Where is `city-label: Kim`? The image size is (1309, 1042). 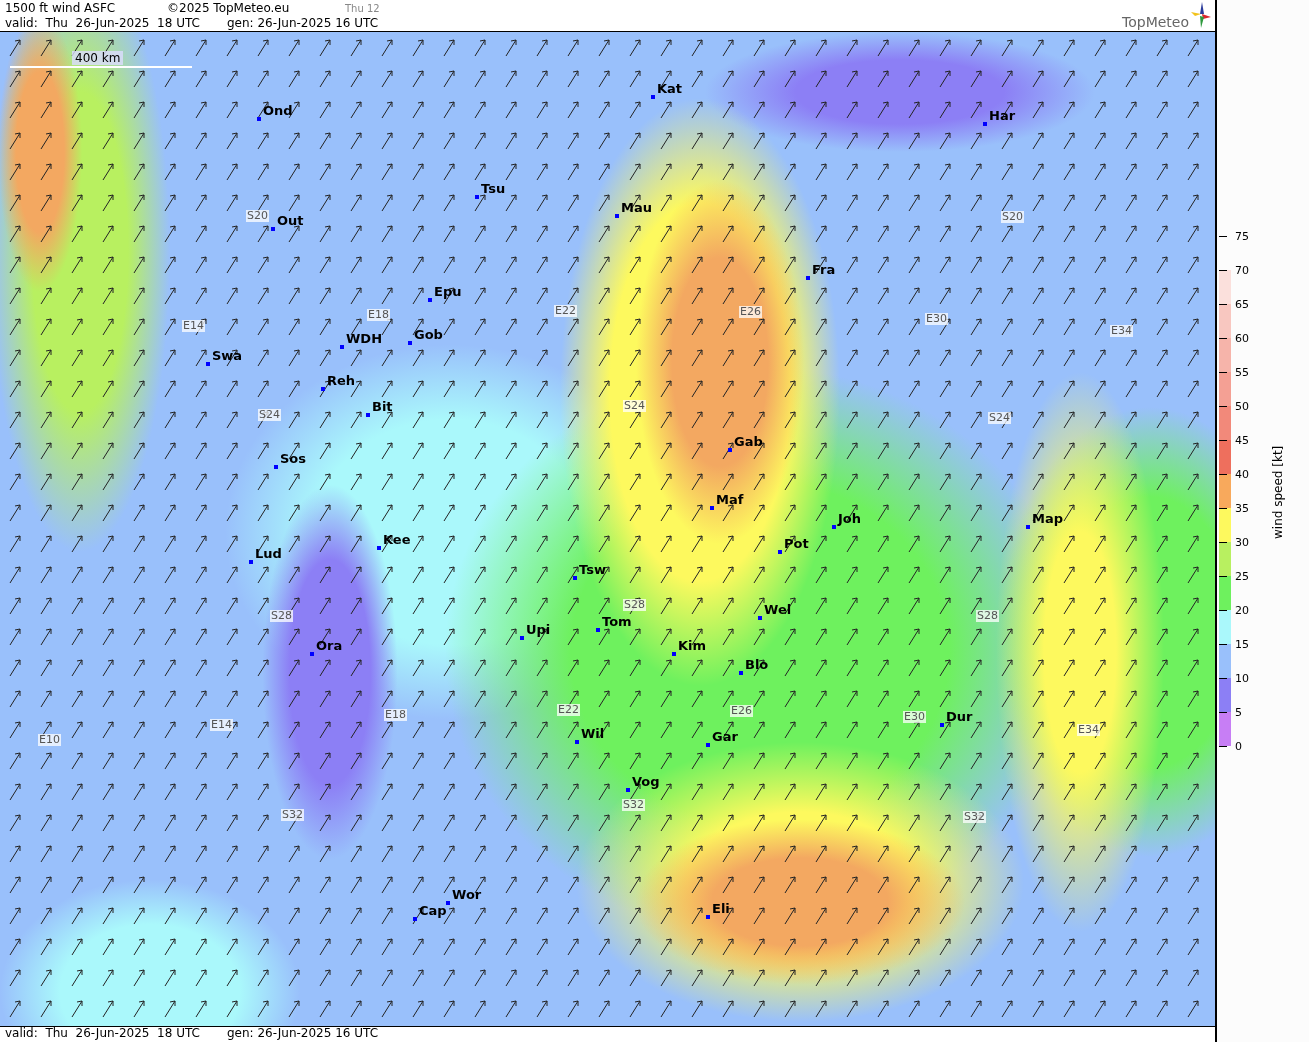
city-label: Kim is located at coordinates (692, 646).